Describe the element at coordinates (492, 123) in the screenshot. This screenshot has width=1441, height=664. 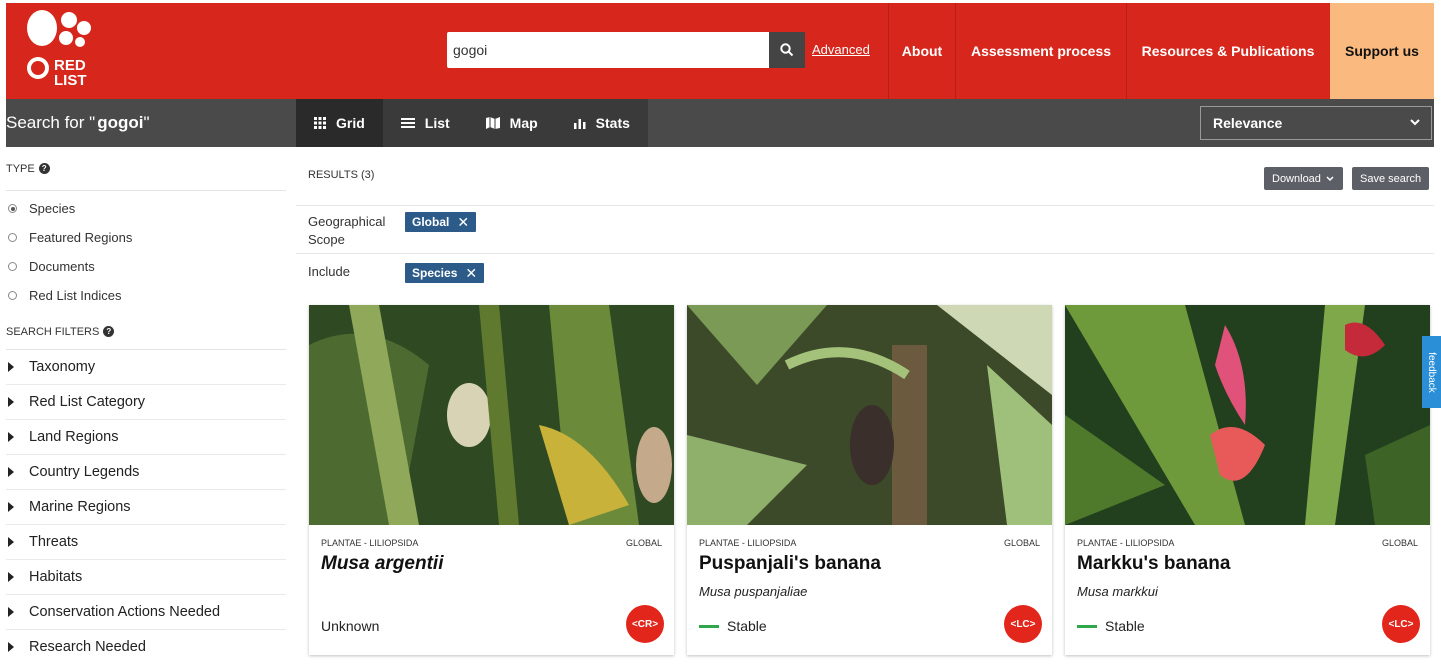
I see `map-icon` at that location.